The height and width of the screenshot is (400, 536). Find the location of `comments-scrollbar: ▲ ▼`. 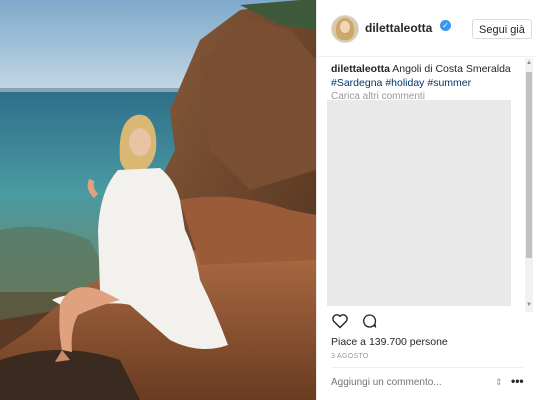

comments-scrollbar: ▲ ▼ is located at coordinates (529, 185).